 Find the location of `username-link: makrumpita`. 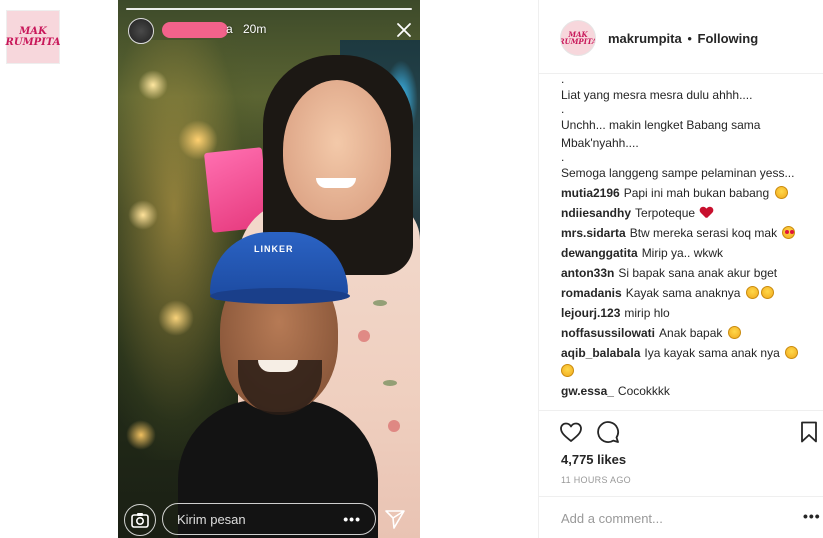

username-link: makrumpita is located at coordinates (645, 38).